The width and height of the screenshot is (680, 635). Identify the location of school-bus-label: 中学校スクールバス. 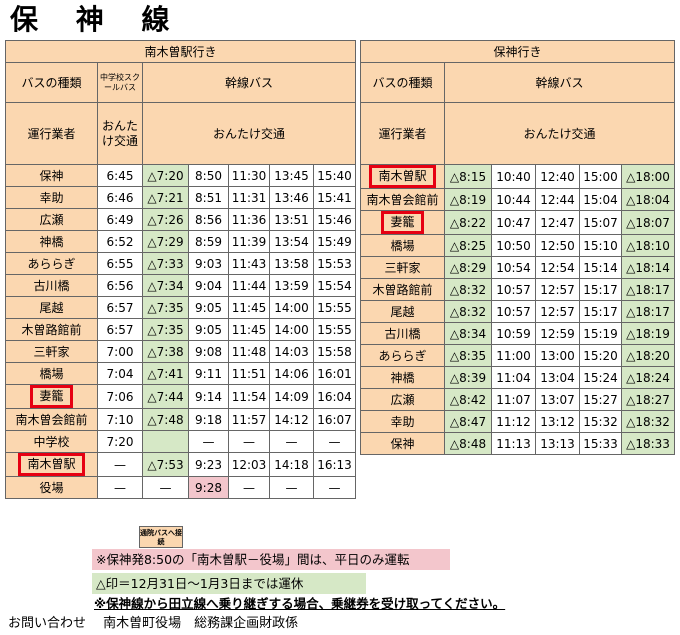
(120, 82).